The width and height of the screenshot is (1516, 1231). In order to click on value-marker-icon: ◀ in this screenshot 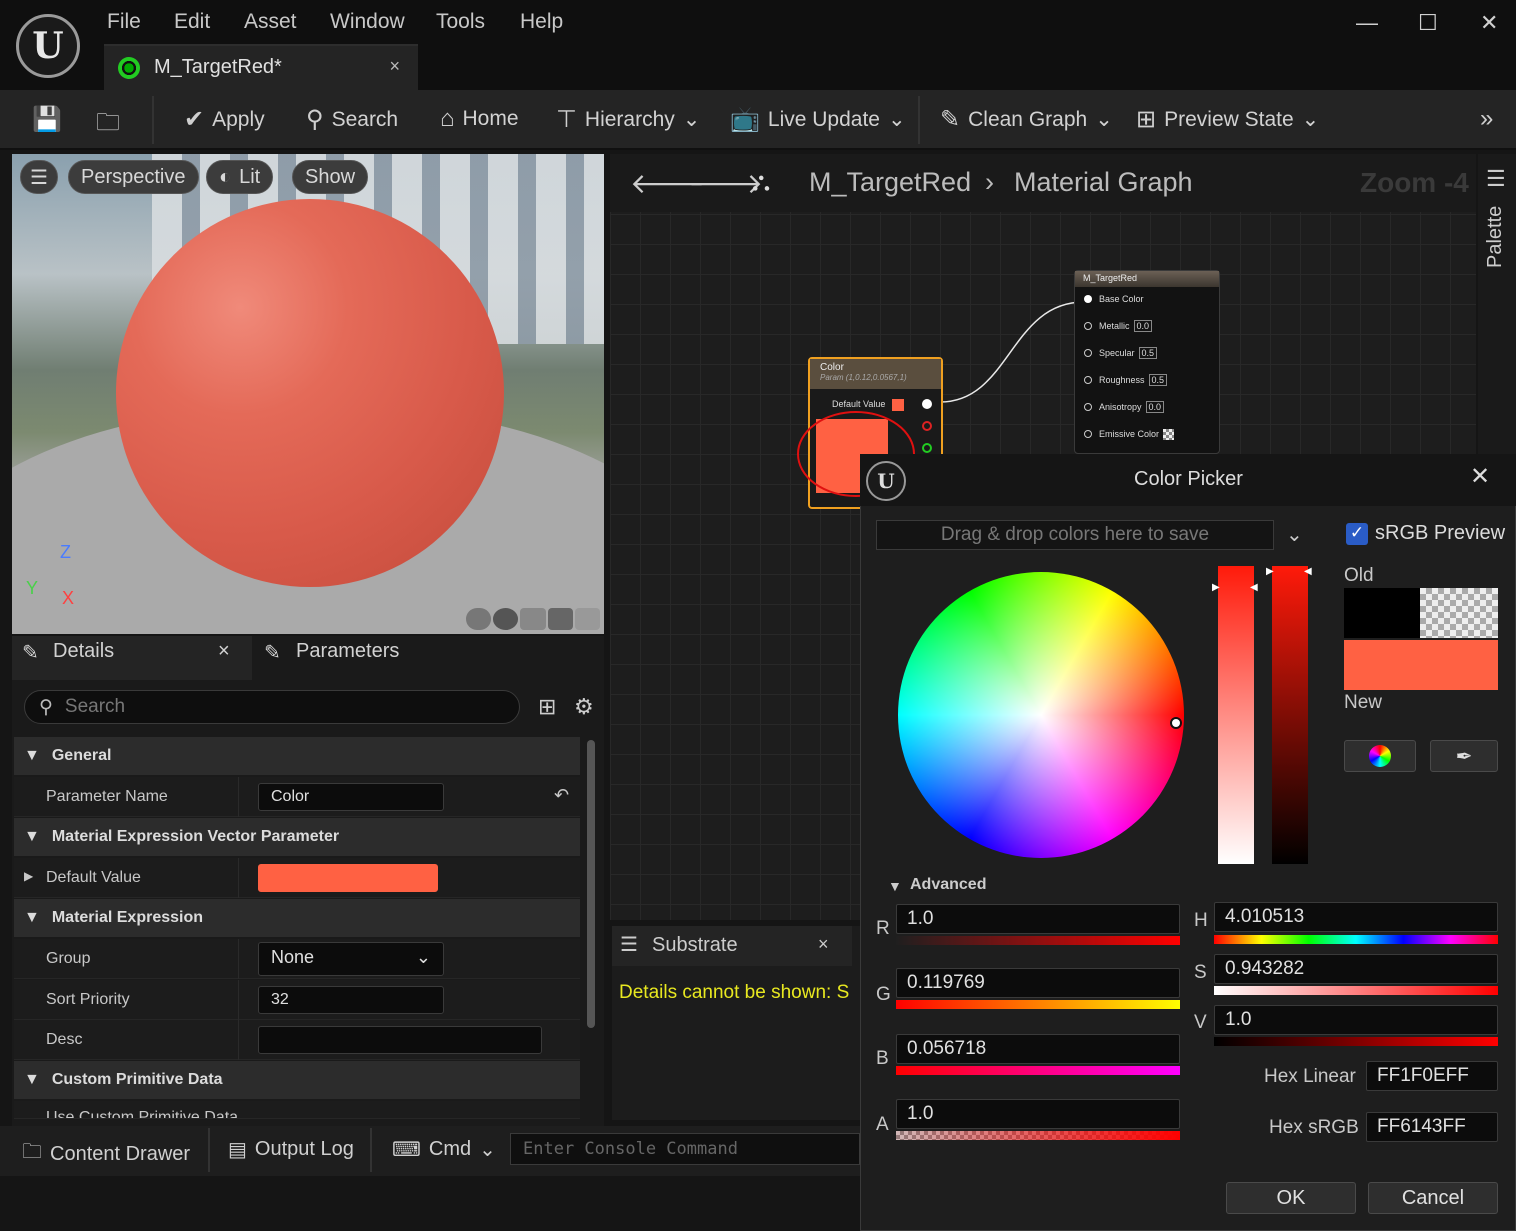, I will do `click(1308, 571)`.